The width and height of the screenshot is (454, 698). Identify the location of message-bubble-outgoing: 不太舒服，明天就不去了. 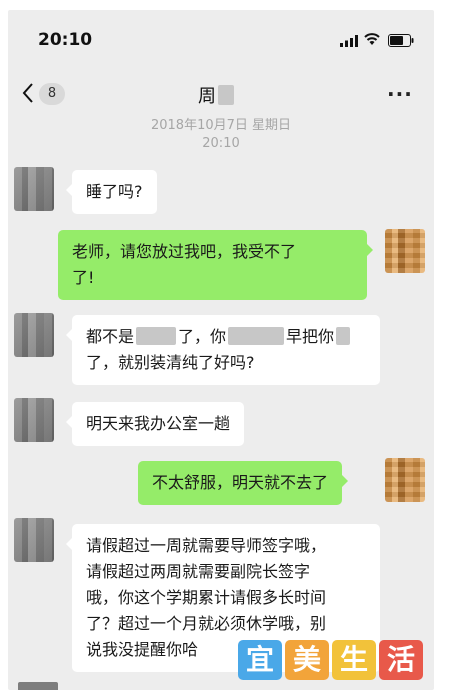
(243, 483).